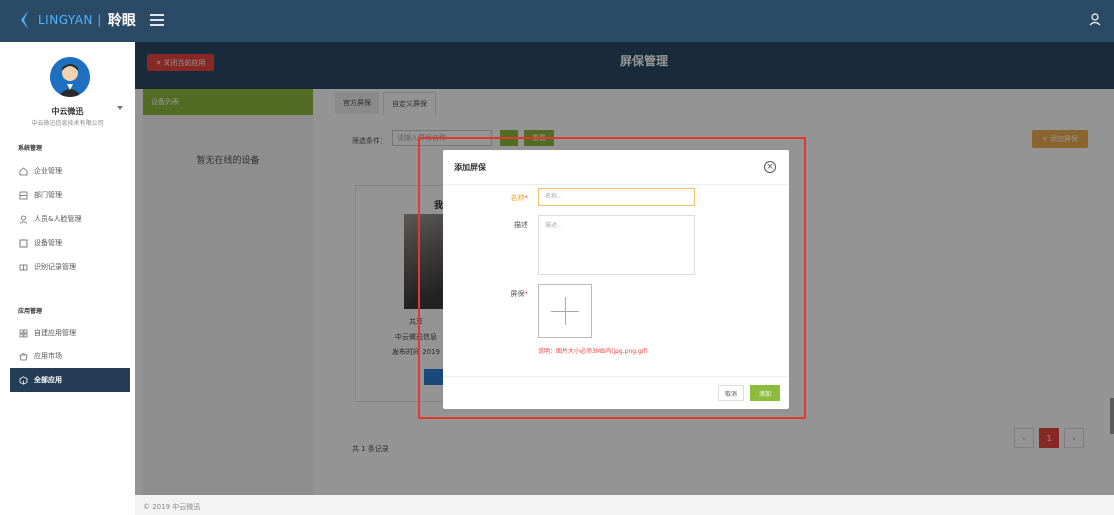  I want to click on sidebar-item-label: 设备管理, so click(48, 243).